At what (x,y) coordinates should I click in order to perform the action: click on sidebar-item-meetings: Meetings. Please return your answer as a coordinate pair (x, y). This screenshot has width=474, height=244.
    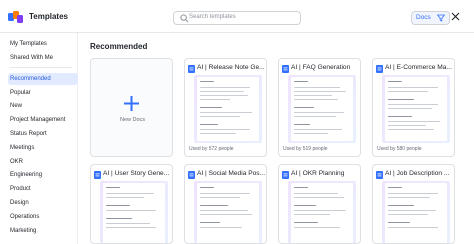
    Looking at the image, I should click on (22, 148).